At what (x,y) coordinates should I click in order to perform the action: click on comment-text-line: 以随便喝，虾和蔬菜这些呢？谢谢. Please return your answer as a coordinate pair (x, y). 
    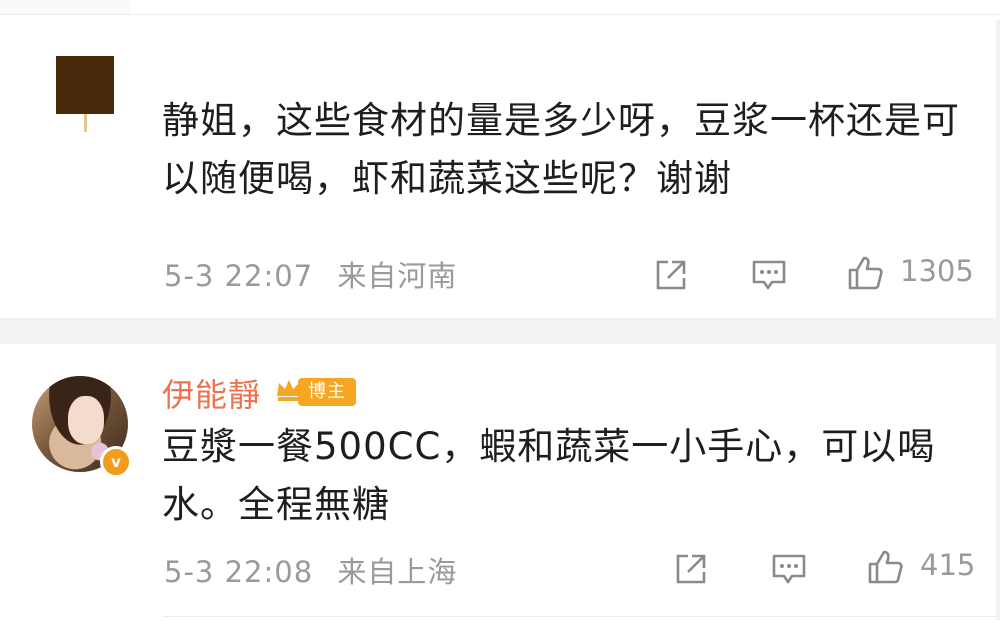
    Looking at the image, I should click on (447, 178).